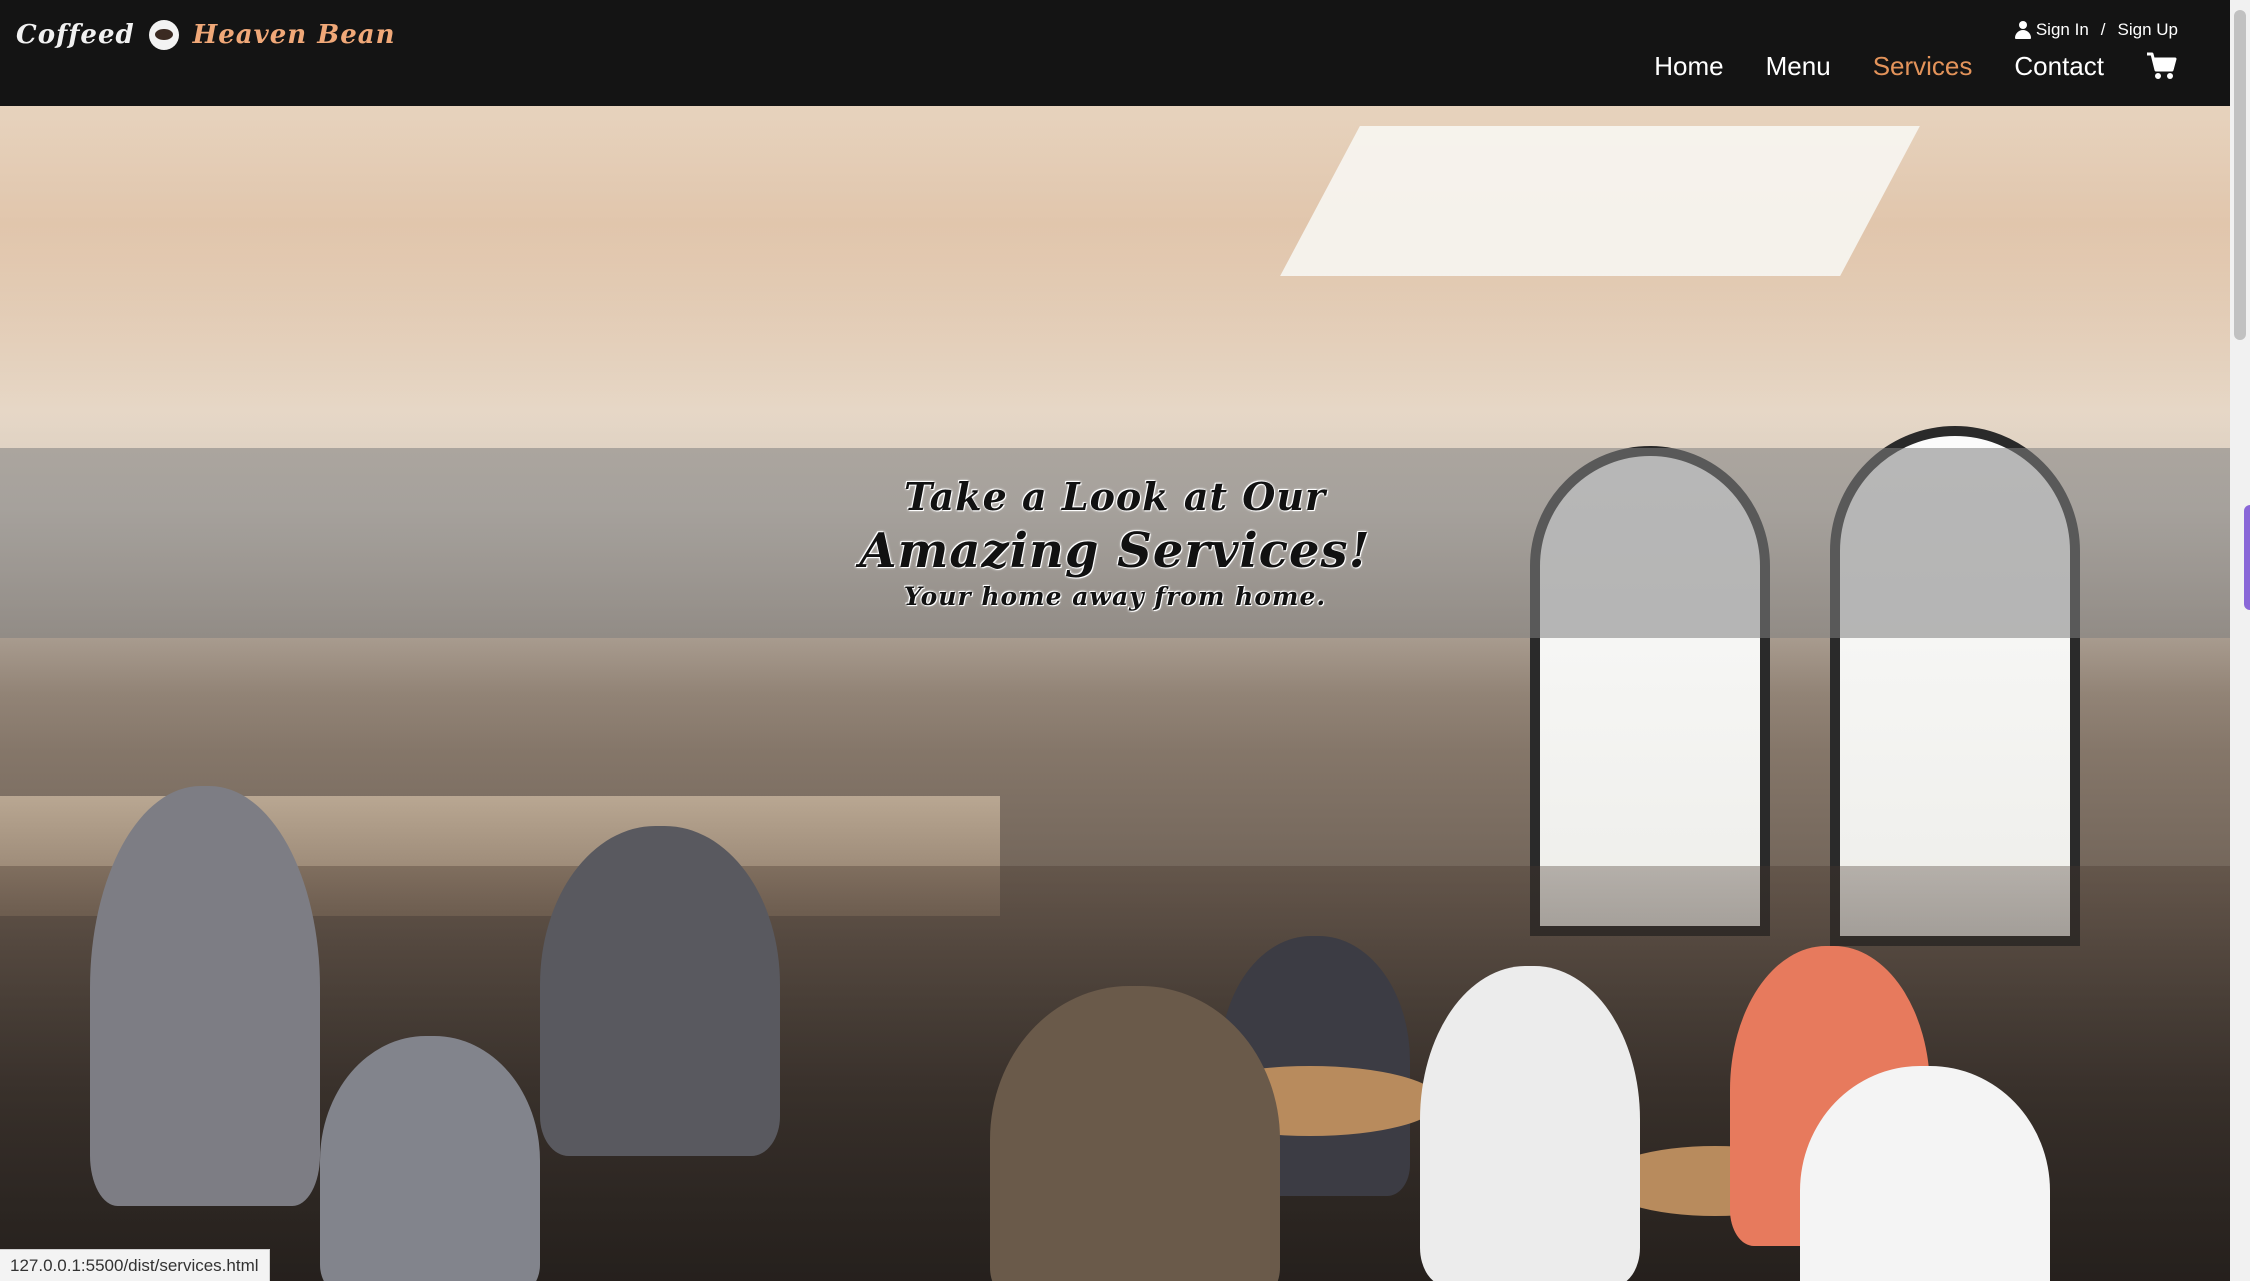 This screenshot has width=2250, height=1281. I want to click on nav-home: Home, so click(1688, 66).